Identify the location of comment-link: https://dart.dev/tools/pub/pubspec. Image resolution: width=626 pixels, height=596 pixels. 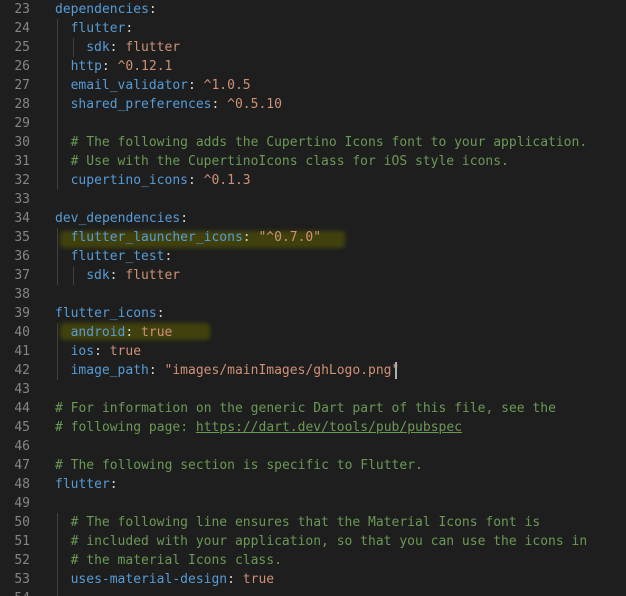
(329, 427).